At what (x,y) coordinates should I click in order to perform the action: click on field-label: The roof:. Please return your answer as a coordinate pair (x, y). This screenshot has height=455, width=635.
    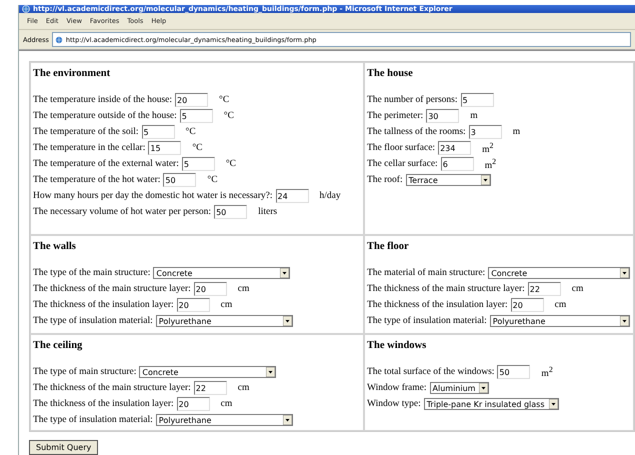
    Looking at the image, I should click on (385, 180).